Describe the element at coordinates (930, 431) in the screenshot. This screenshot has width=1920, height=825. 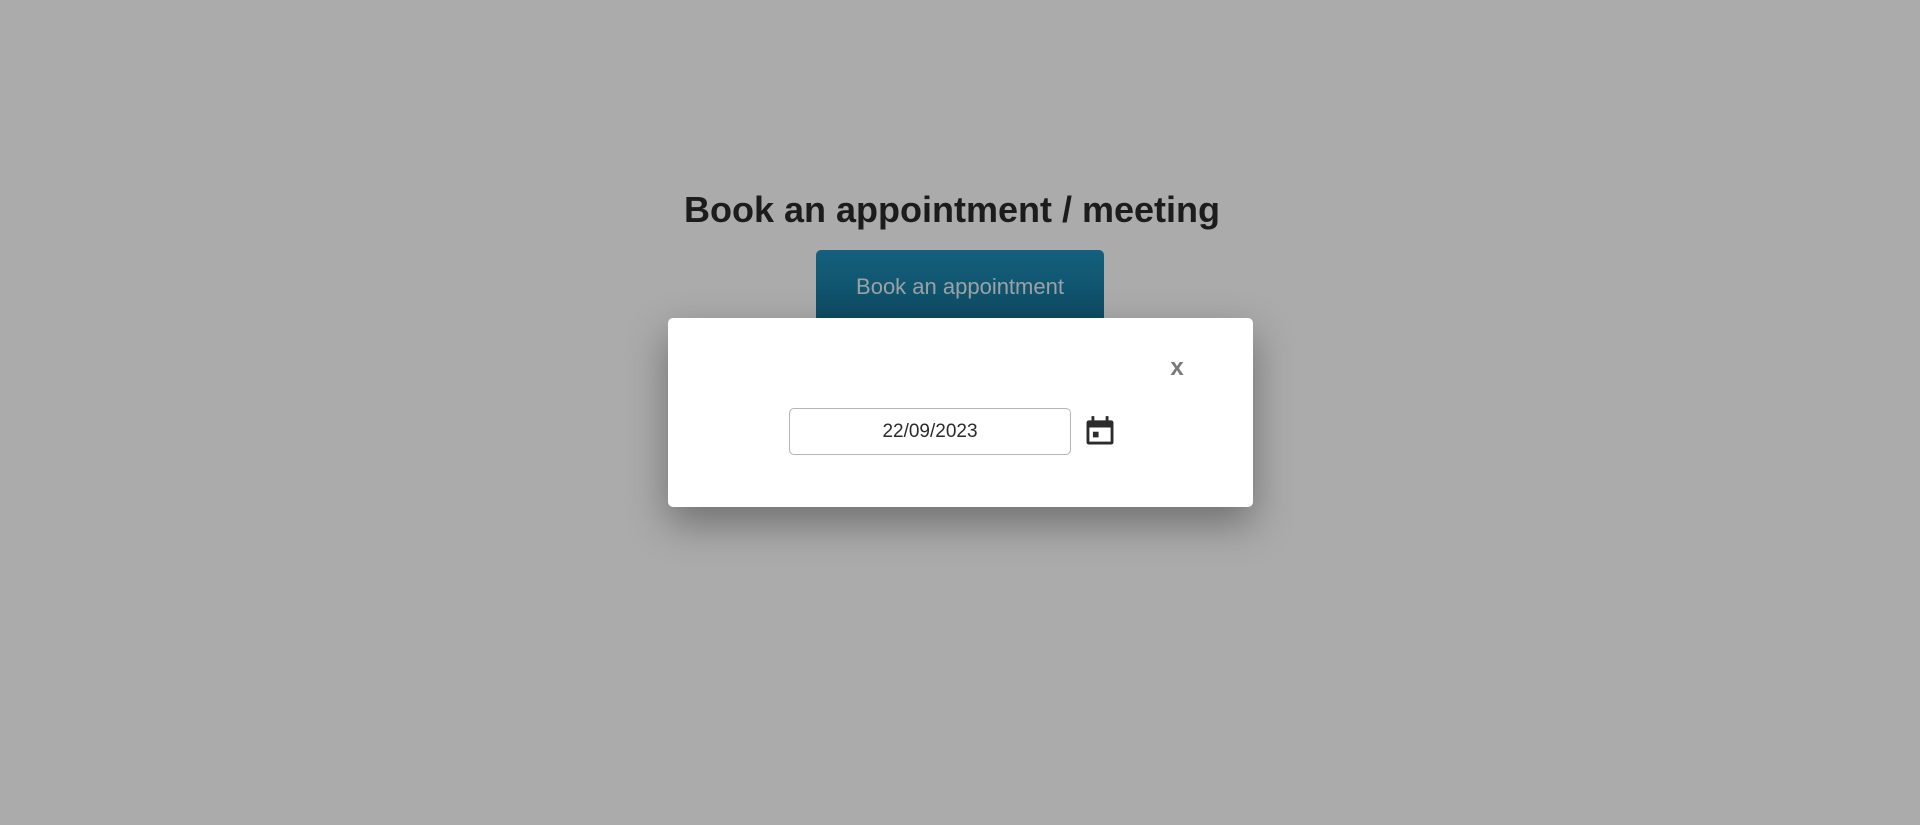
I see `date-input` at that location.